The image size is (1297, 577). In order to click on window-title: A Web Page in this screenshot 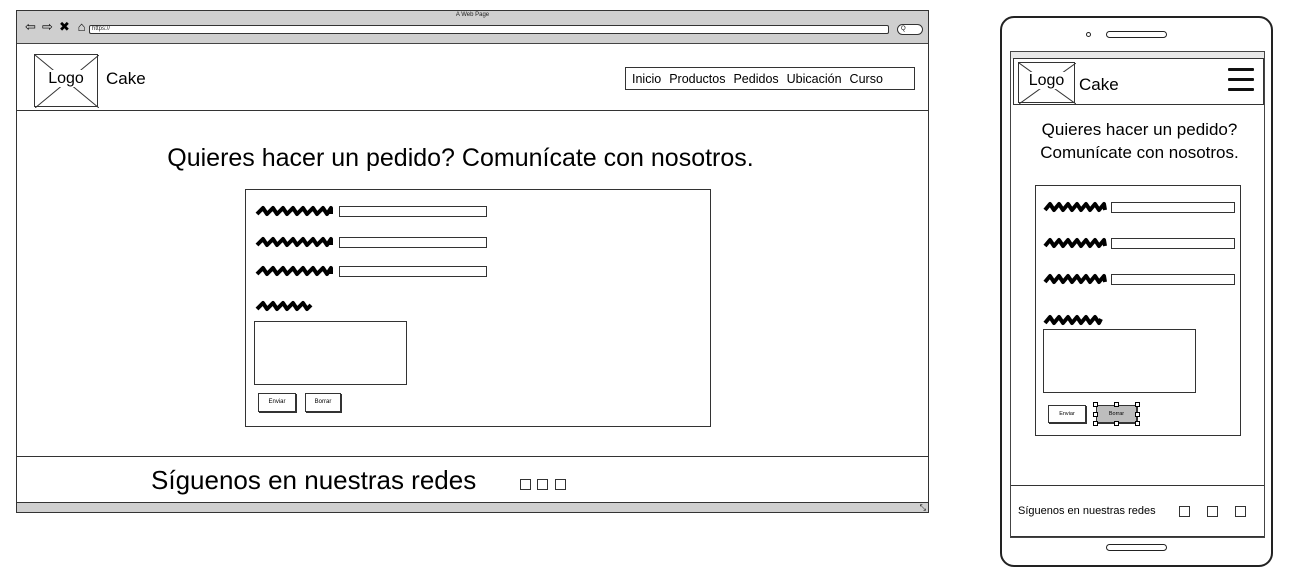, I will do `click(472, 15)`.